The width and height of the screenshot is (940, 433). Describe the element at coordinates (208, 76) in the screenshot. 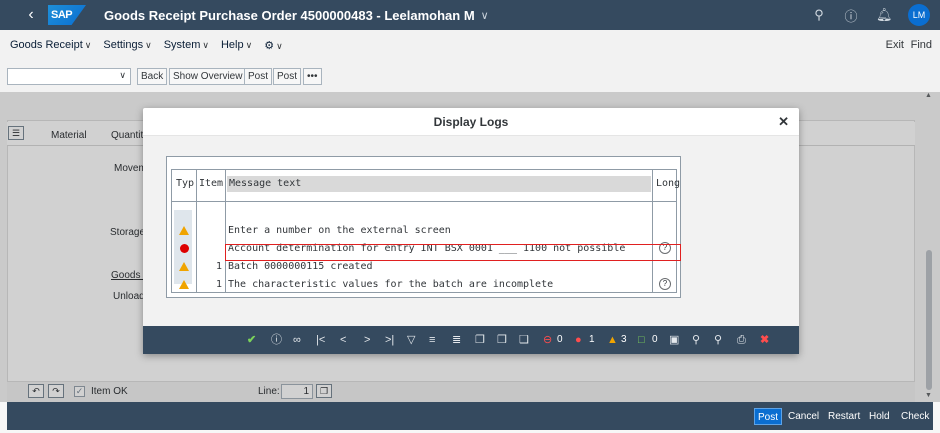

I see `show-overview-button: Show Overview` at that location.